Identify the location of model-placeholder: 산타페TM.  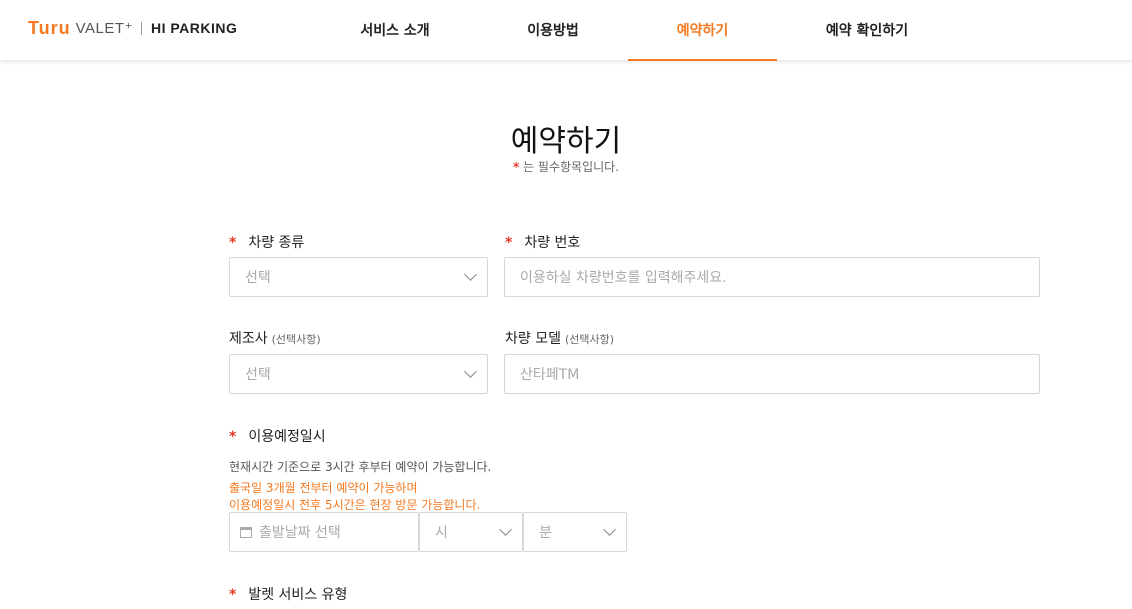
(550, 375).